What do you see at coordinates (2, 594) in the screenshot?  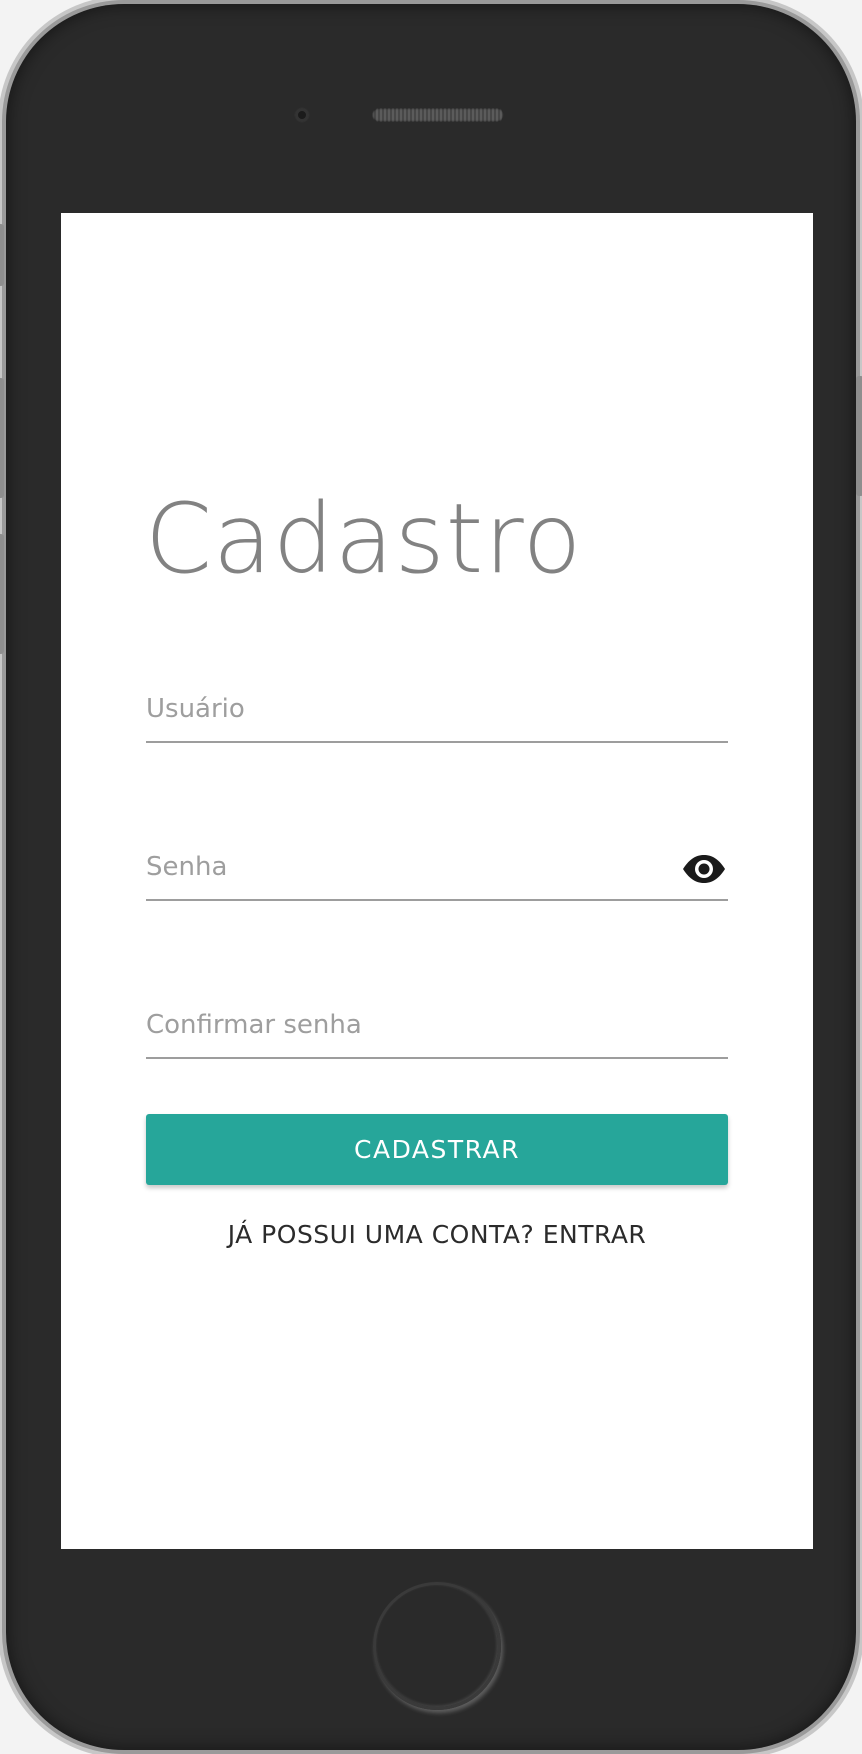 I see `volume-down-button` at bounding box center [2, 594].